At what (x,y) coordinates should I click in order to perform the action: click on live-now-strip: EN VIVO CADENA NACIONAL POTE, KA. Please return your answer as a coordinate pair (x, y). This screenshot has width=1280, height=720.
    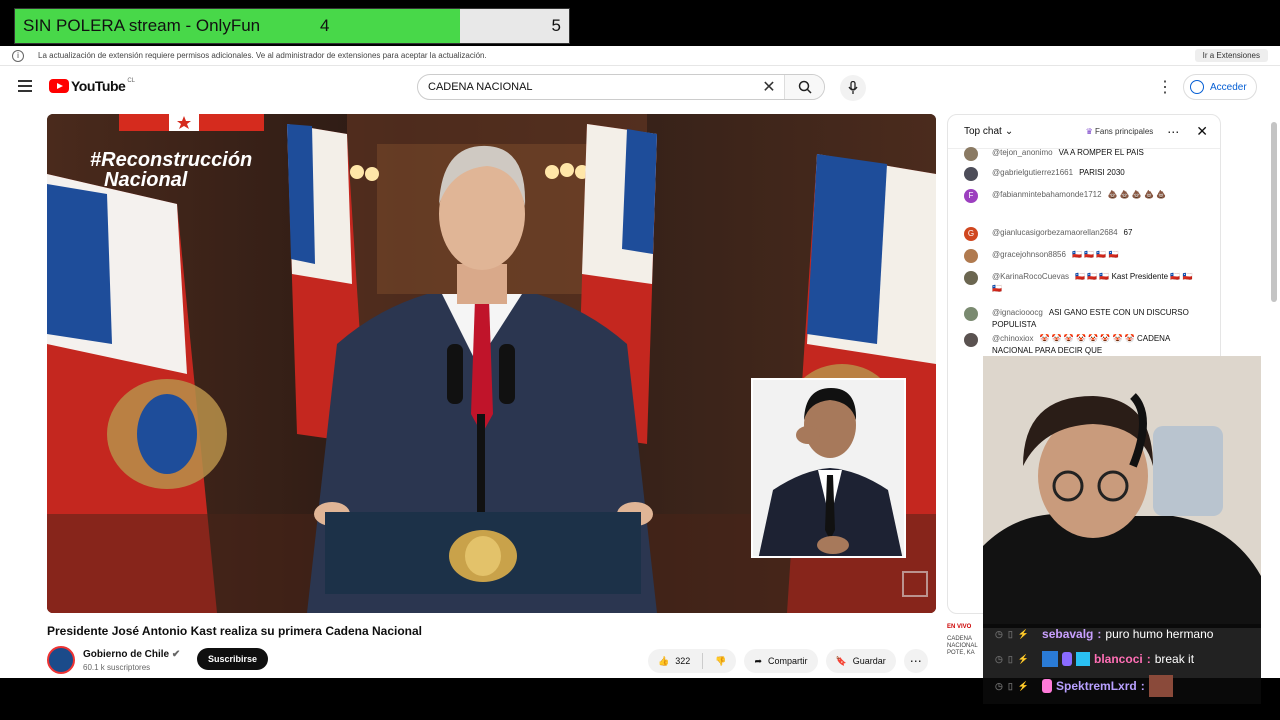
    Looking at the image, I should click on (965, 640).